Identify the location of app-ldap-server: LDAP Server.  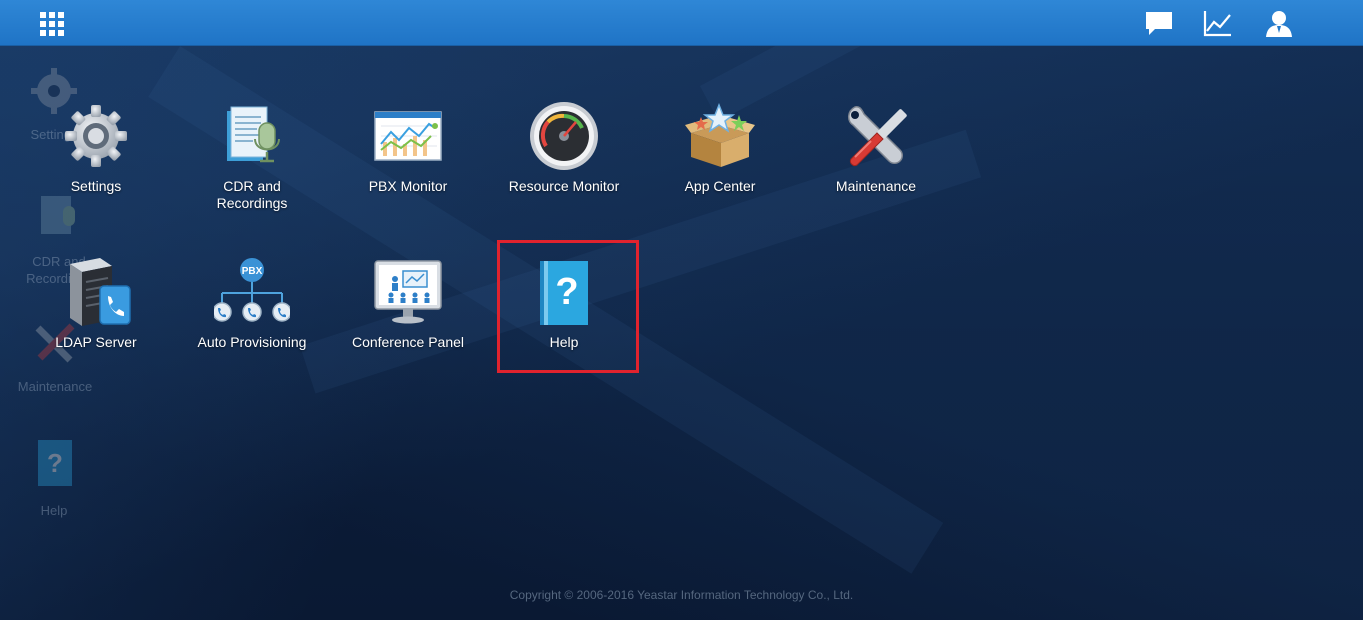
(96, 302).